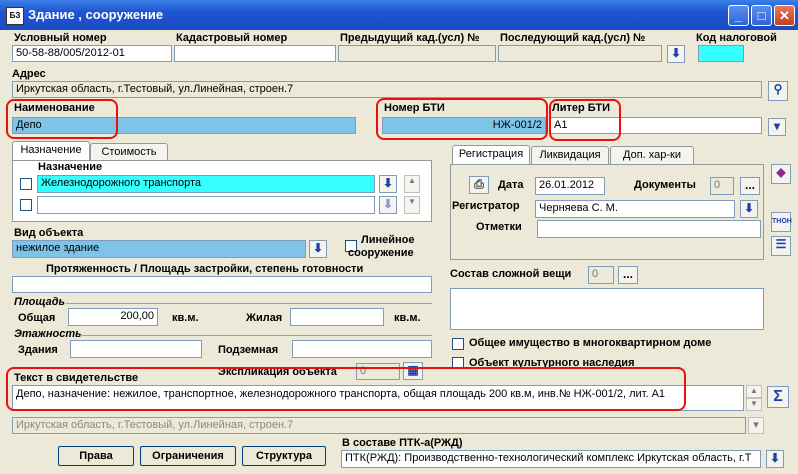  What do you see at coordinates (54, 108) in the screenshot?
I see `name-label: Наименование` at bounding box center [54, 108].